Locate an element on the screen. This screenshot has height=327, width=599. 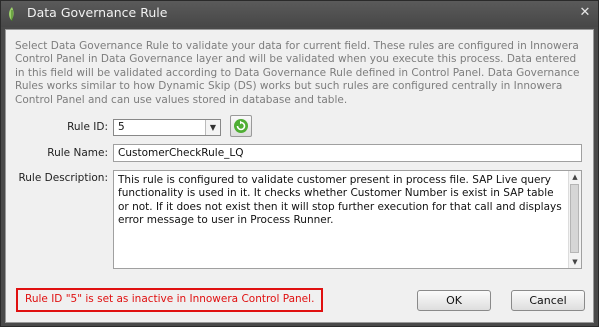
rule-id-dropdown: 5 ▼ is located at coordinates (167, 127).